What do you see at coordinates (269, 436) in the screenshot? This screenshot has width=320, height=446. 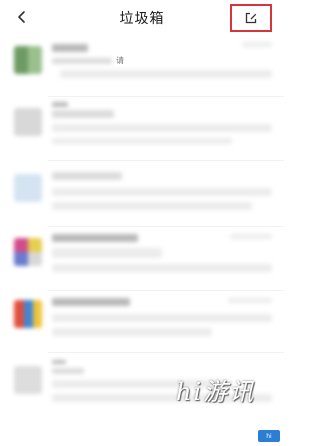 I see `corner-logo: hi` at bounding box center [269, 436].